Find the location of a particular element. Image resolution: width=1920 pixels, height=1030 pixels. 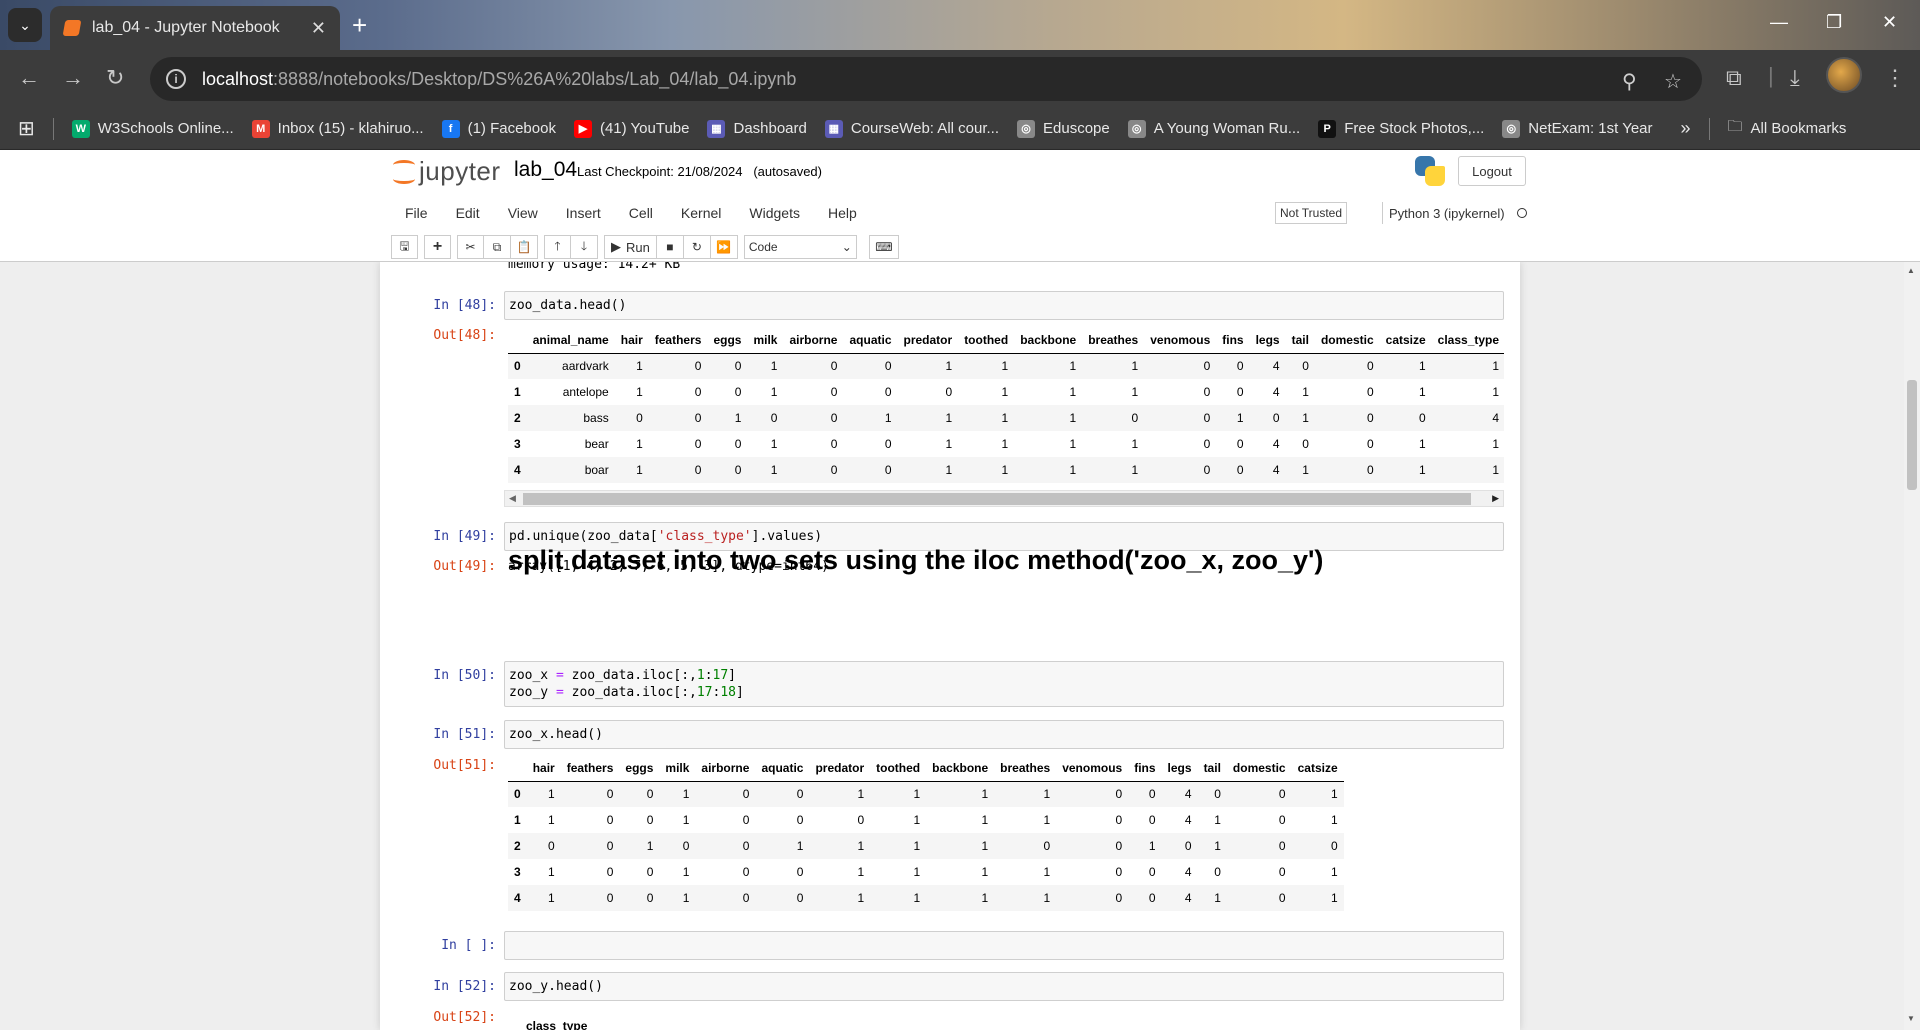

bookmark-item: ▶ (41) YouTube is located at coordinates (631, 128).